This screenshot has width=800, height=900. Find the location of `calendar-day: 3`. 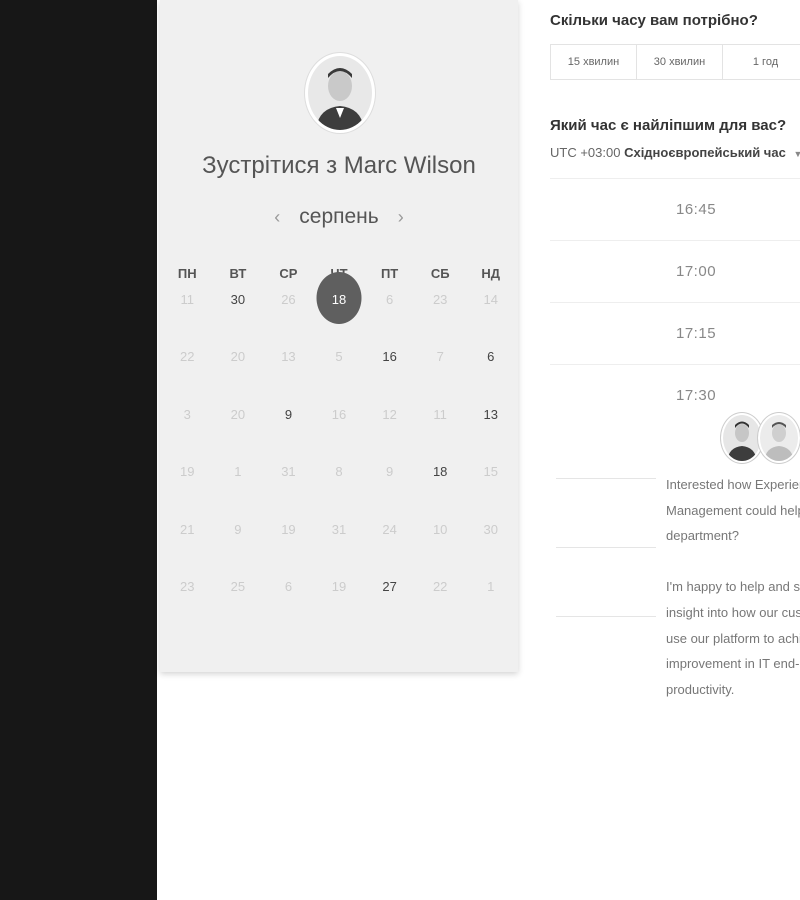

calendar-day: 3 is located at coordinates (187, 410).